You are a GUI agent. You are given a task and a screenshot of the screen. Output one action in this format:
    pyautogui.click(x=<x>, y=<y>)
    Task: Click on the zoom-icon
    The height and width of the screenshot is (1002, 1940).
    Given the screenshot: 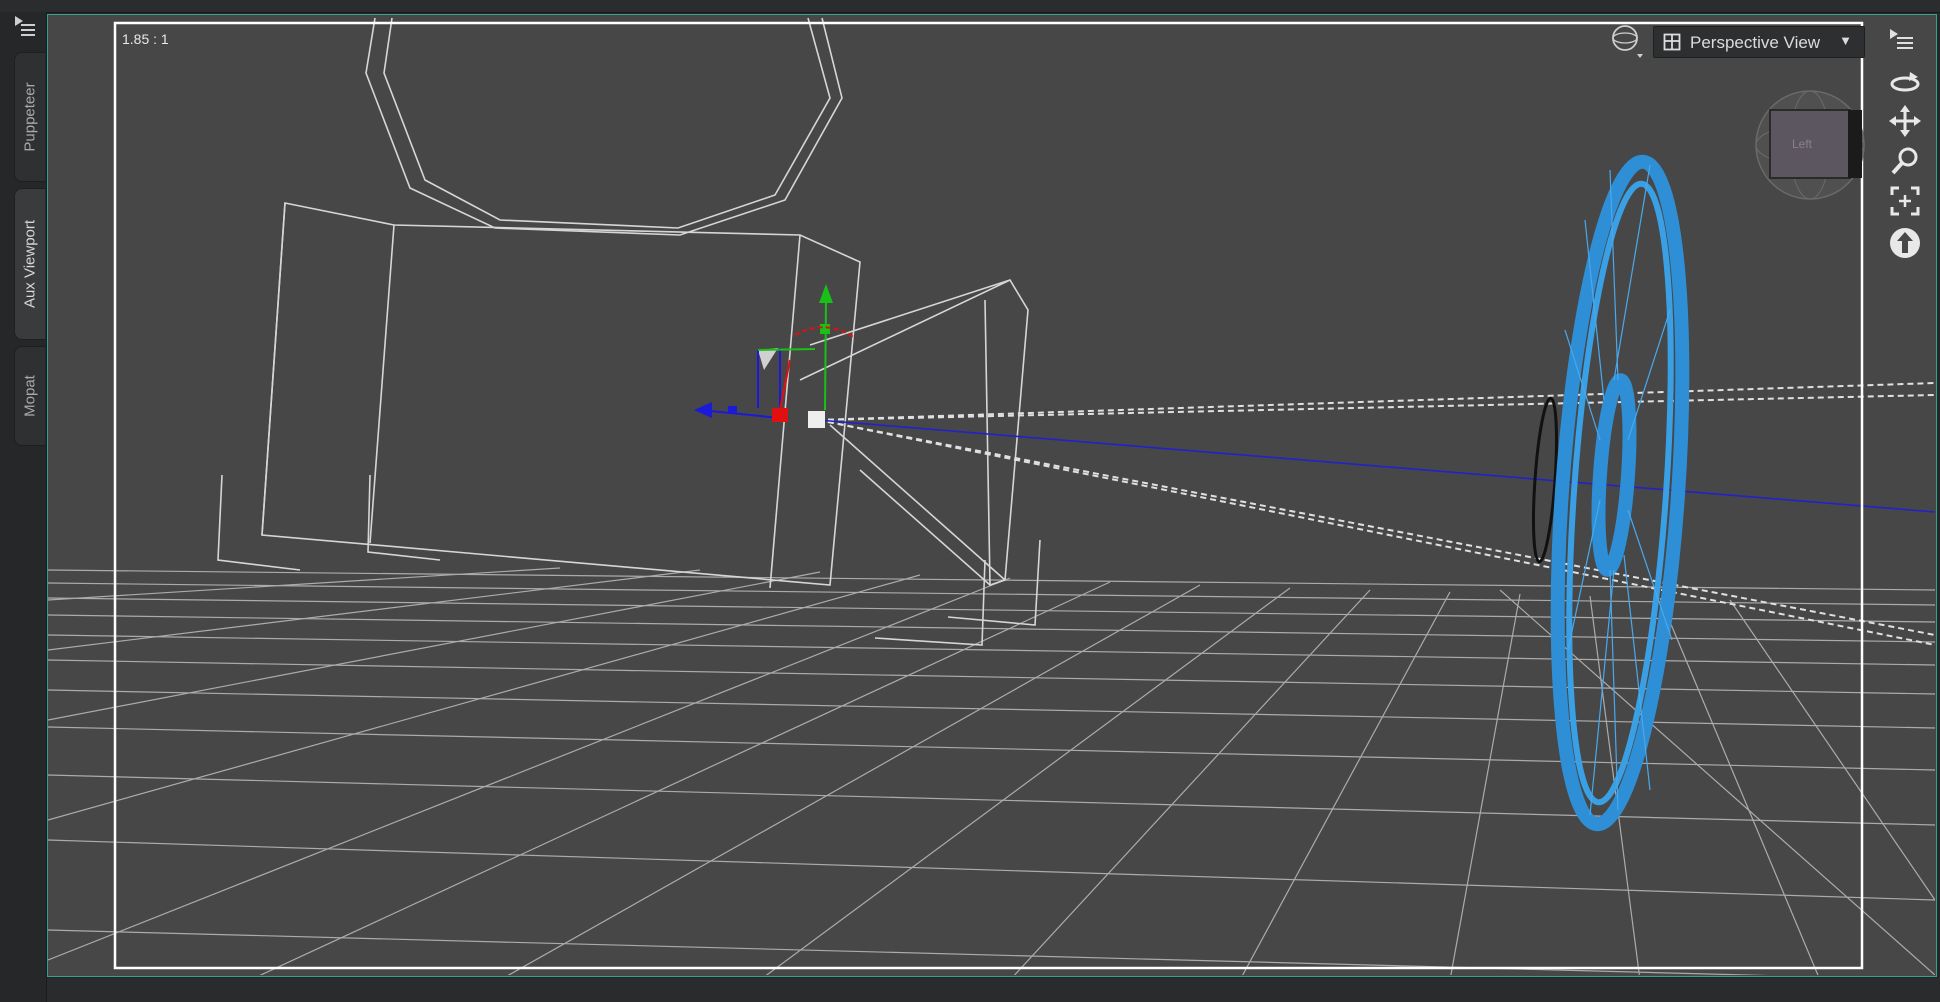 What is the action you would take?
    pyautogui.click(x=1905, y=161)
    